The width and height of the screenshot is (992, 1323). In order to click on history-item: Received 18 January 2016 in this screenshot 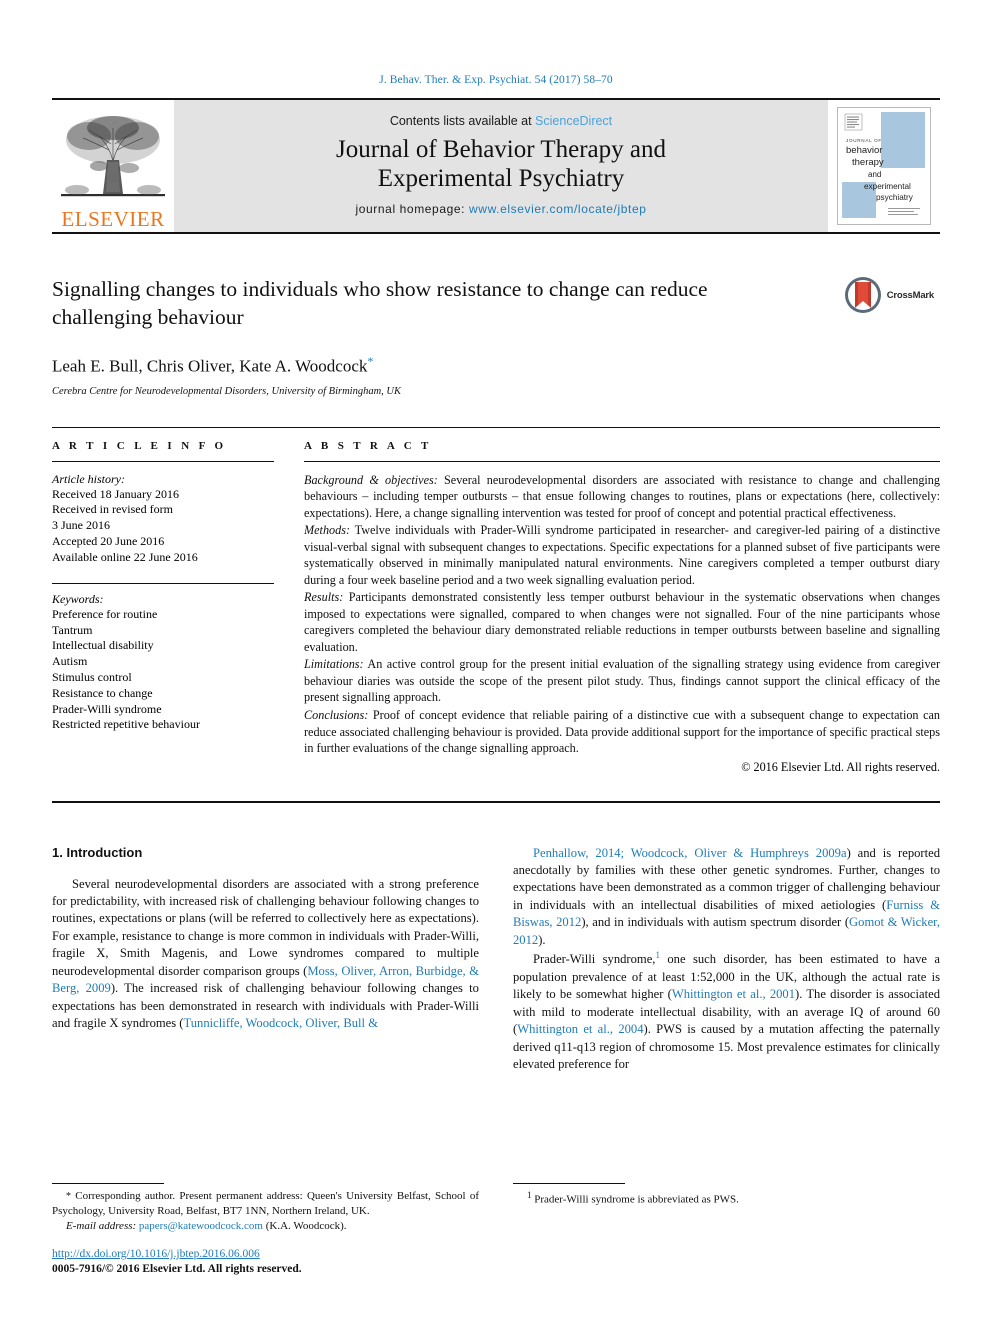, I will do `click(115, 493)`.